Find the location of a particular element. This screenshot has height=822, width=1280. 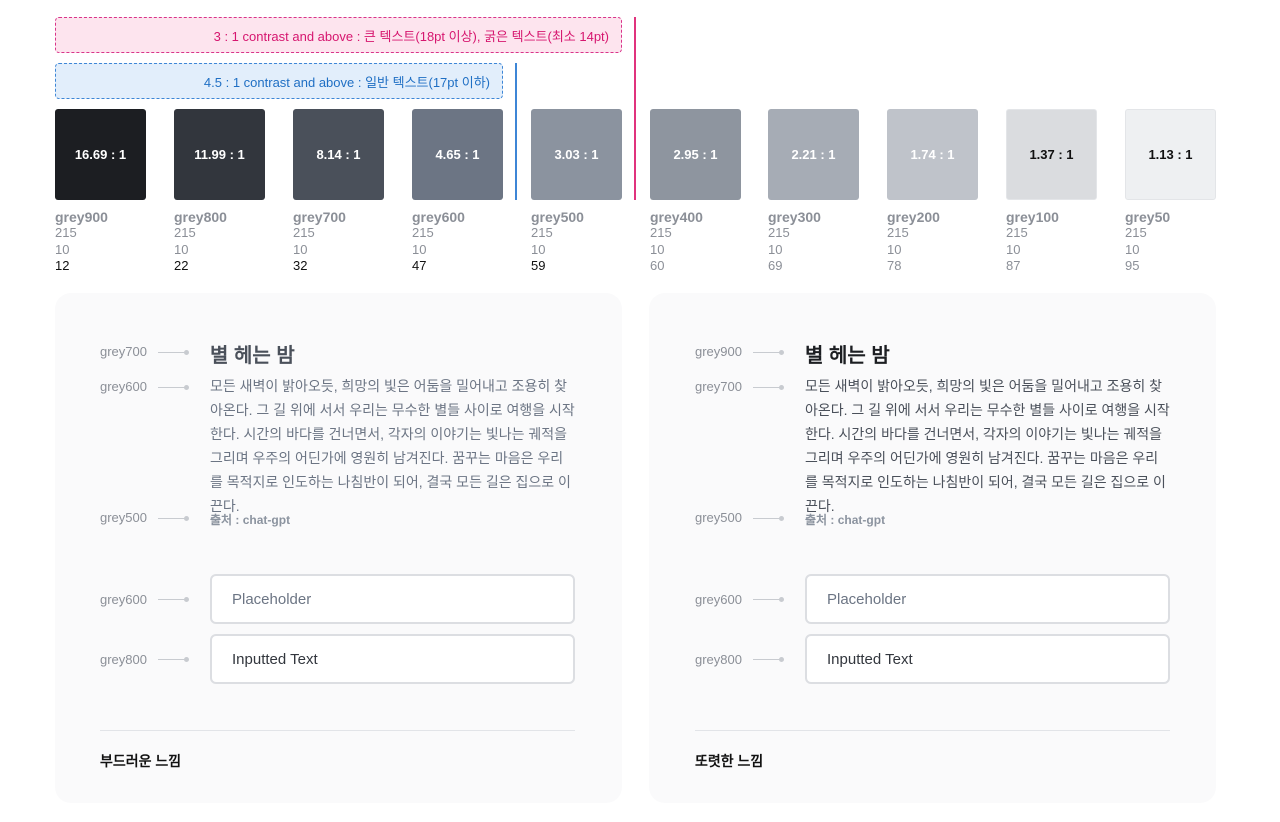

contrast-ratio: 8.14 : 1 is located at coordinates (338, 154).